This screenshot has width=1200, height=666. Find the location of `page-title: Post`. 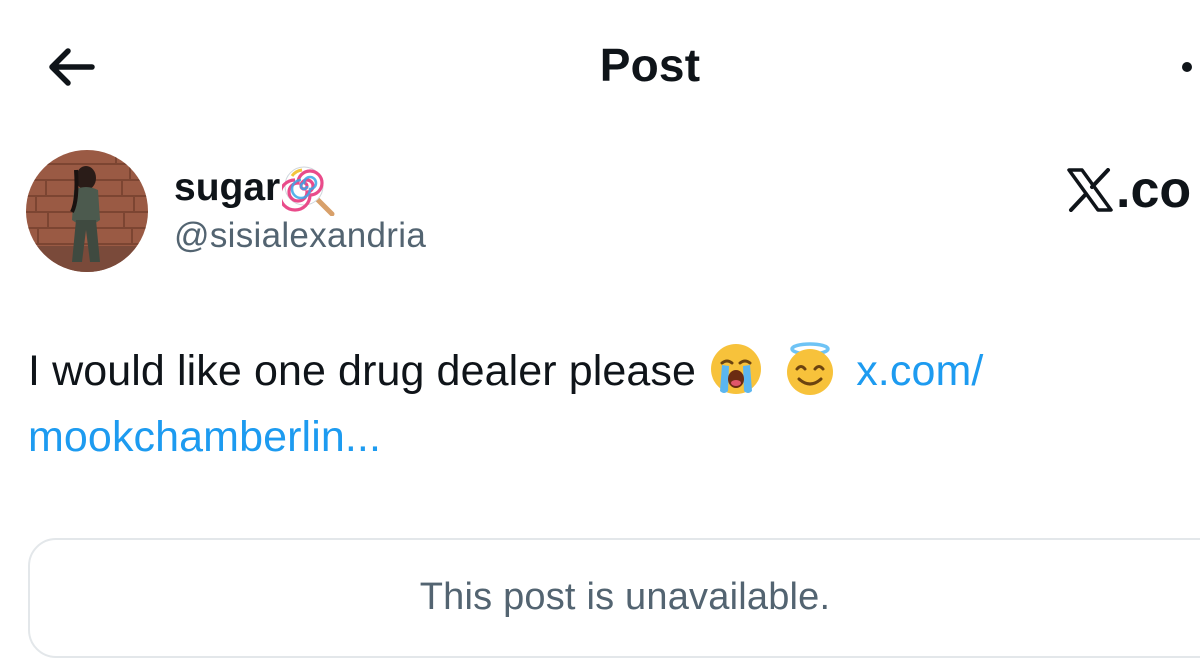

page-title: Post is located at coordinates (650, 65).